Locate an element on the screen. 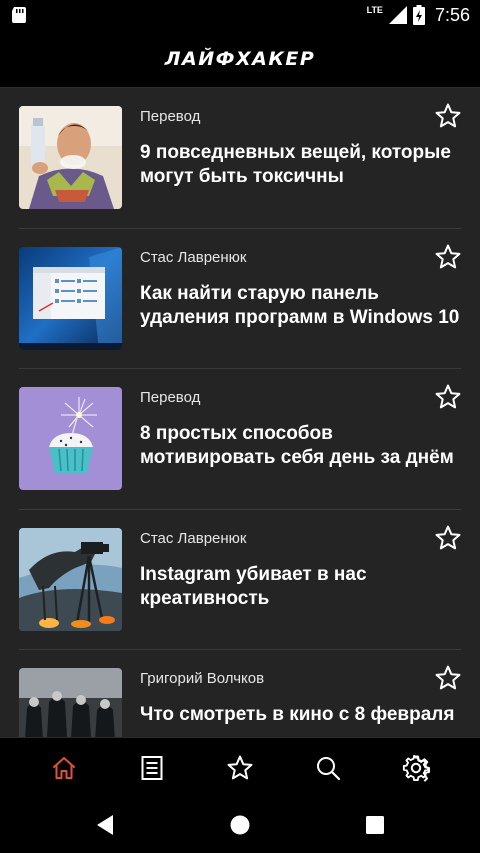 This screenshot has height=853, width=480. star-icon is located at coordinates (240, 767).